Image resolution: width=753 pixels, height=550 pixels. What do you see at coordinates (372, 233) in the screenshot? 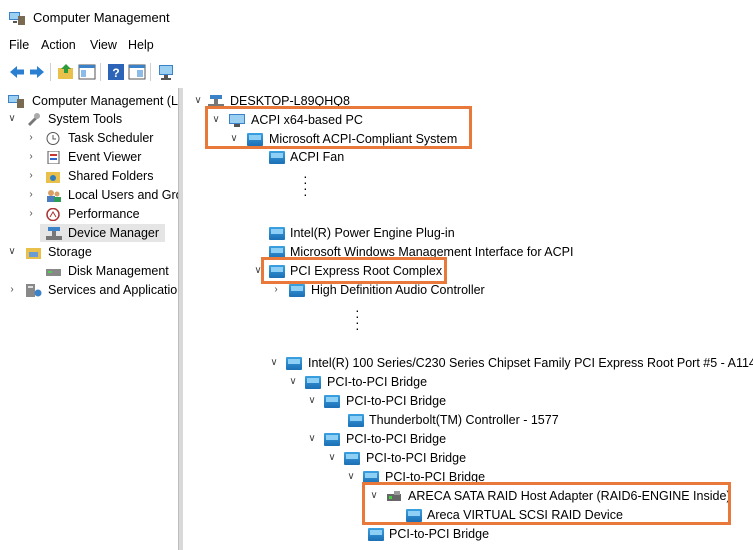
I see `device-label: Intel(R) Power Engine Plug-in` at bounding box center [372, 233].